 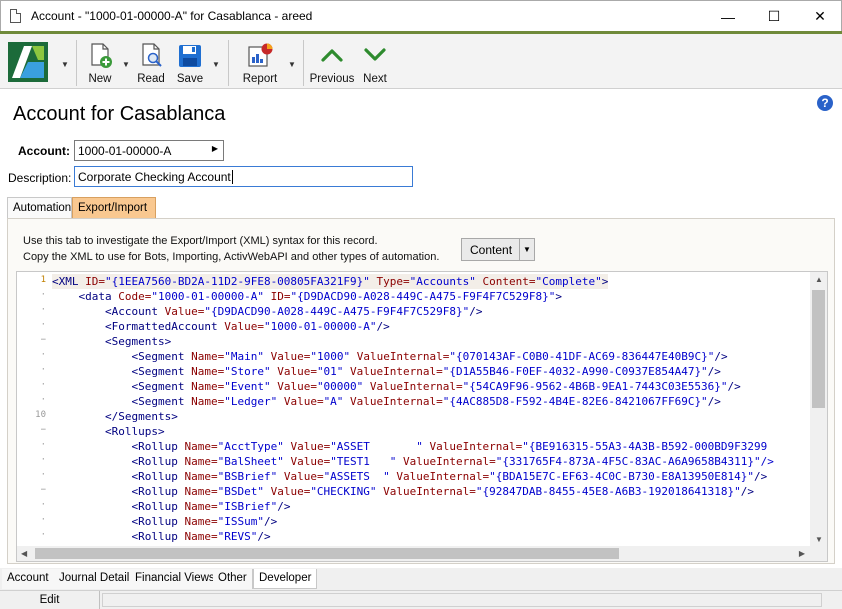 What do you see at coordinates (138, 341) in the screenshot?
I see `xml-token: <Segments>` at bounding box center [138, 341].